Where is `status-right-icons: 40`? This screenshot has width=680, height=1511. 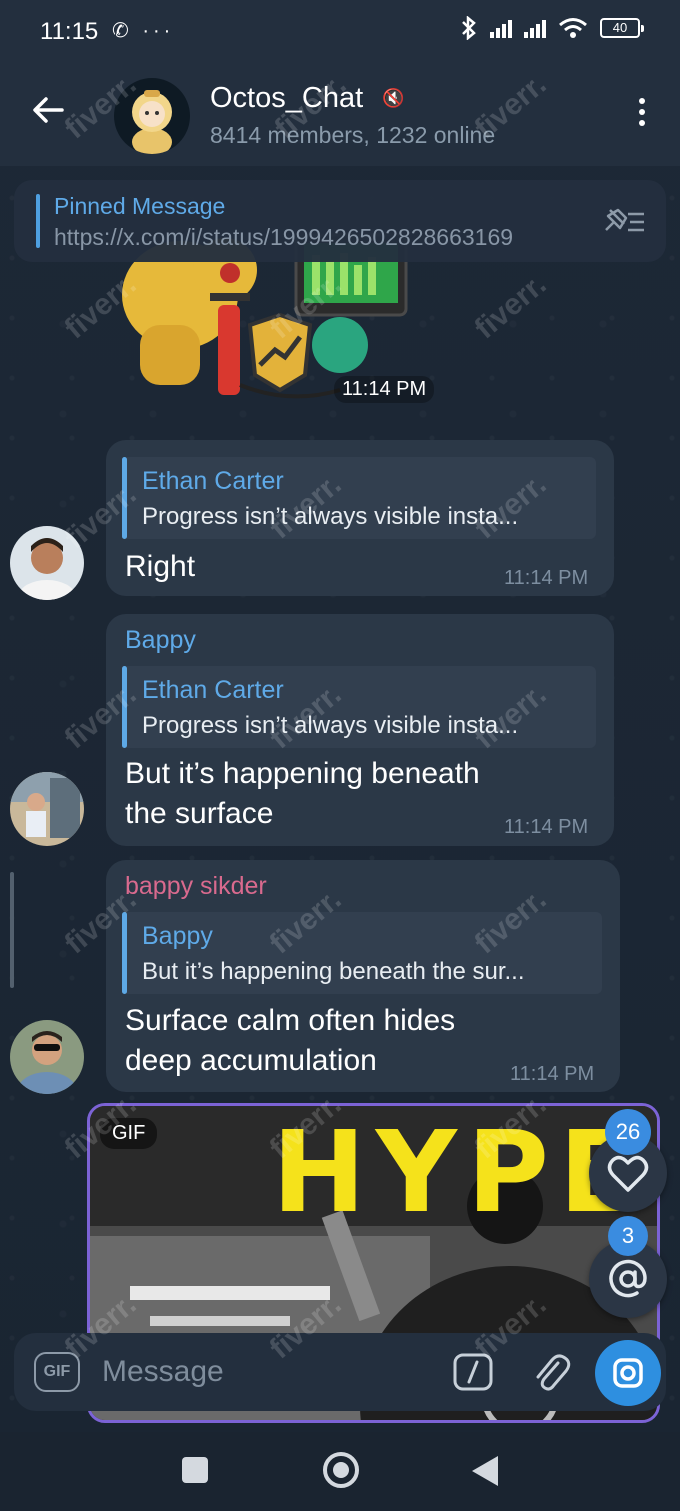 status-right-icons: 40 is located at coordinates (552, 28).